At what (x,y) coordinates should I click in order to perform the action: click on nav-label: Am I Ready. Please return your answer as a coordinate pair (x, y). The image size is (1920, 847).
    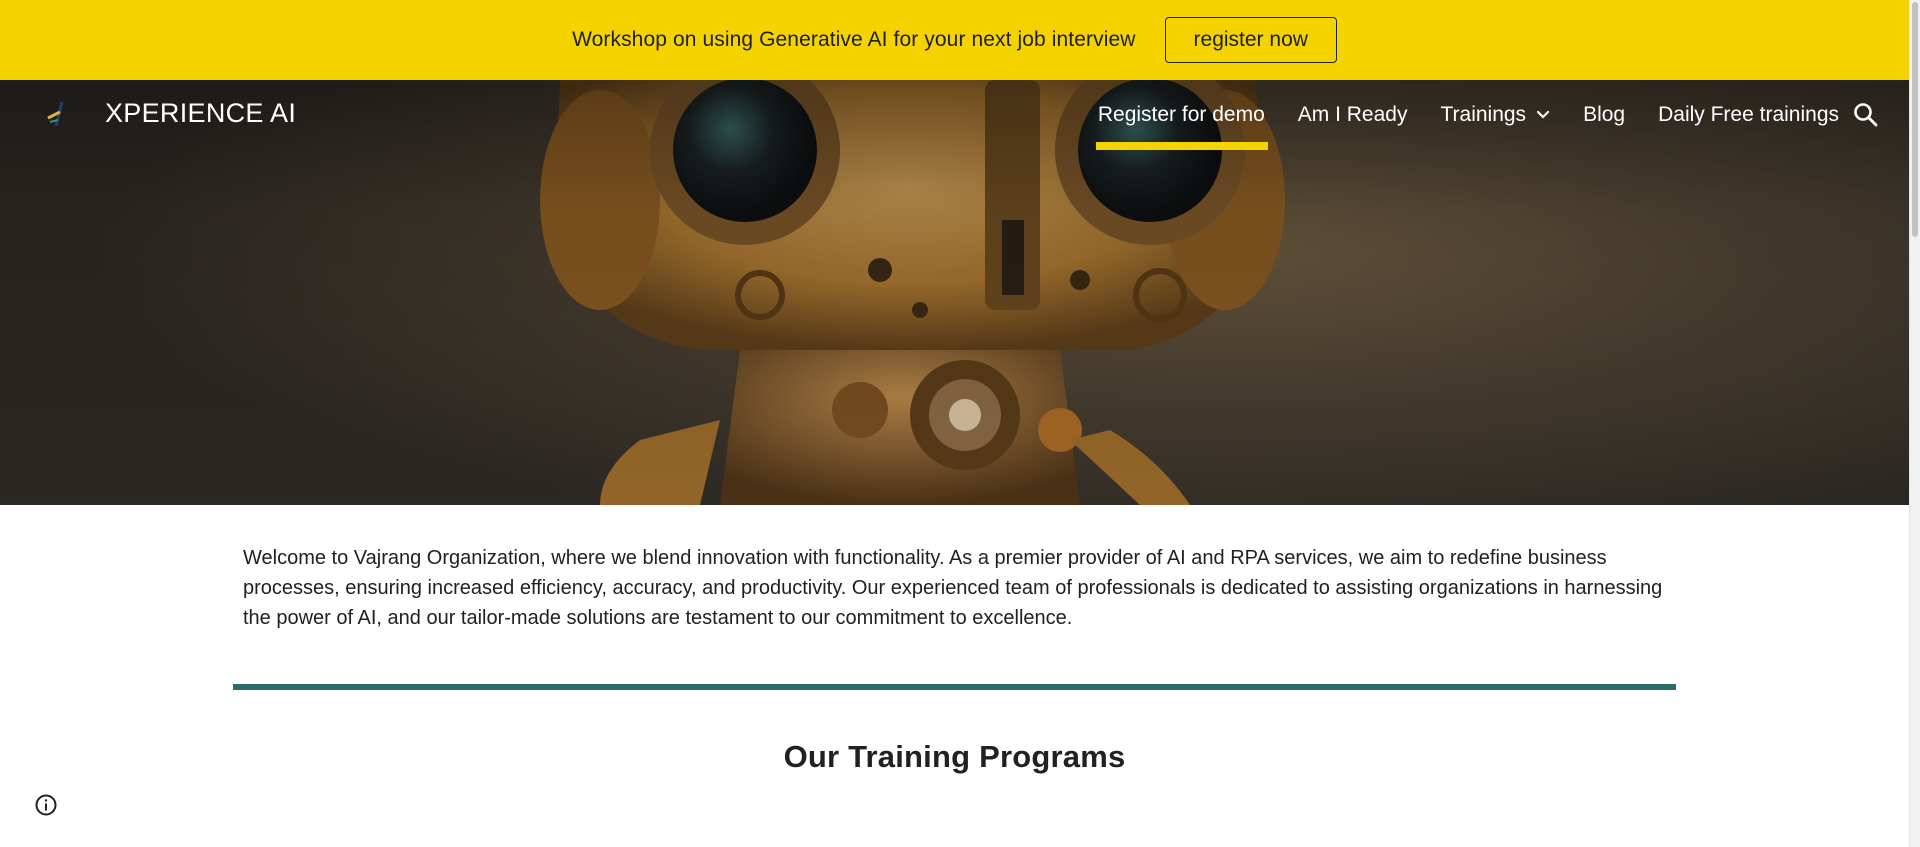
    Looking at the image, I should click on (1352, 114).